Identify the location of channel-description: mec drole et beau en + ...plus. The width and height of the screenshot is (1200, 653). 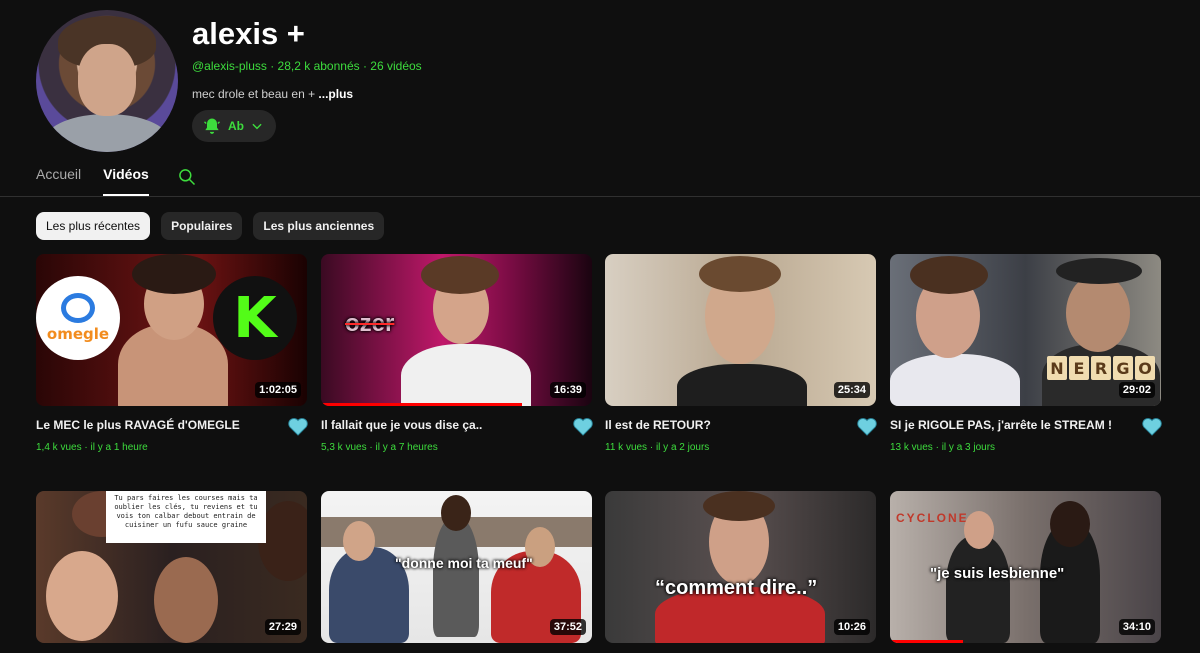
(272, 94).